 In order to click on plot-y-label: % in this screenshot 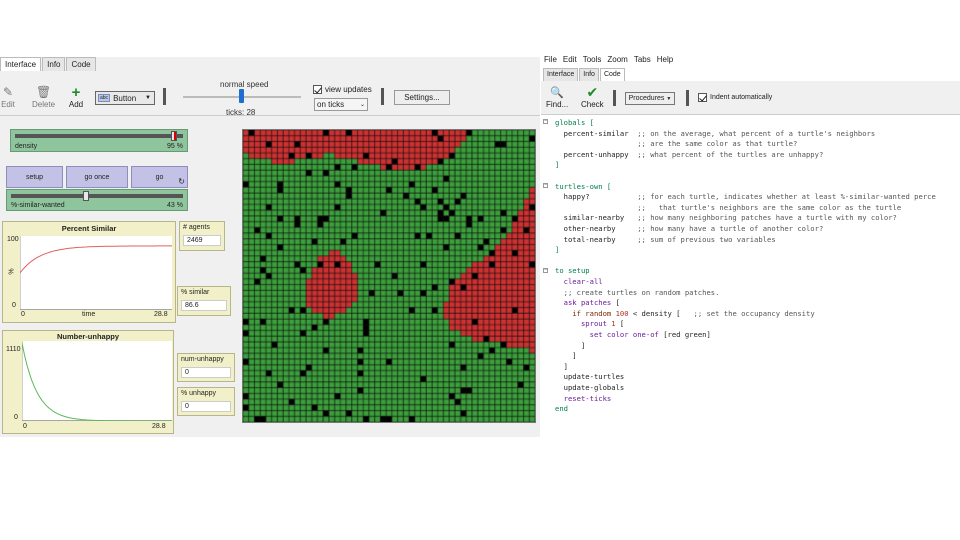, I will do `click(12, 271)`.